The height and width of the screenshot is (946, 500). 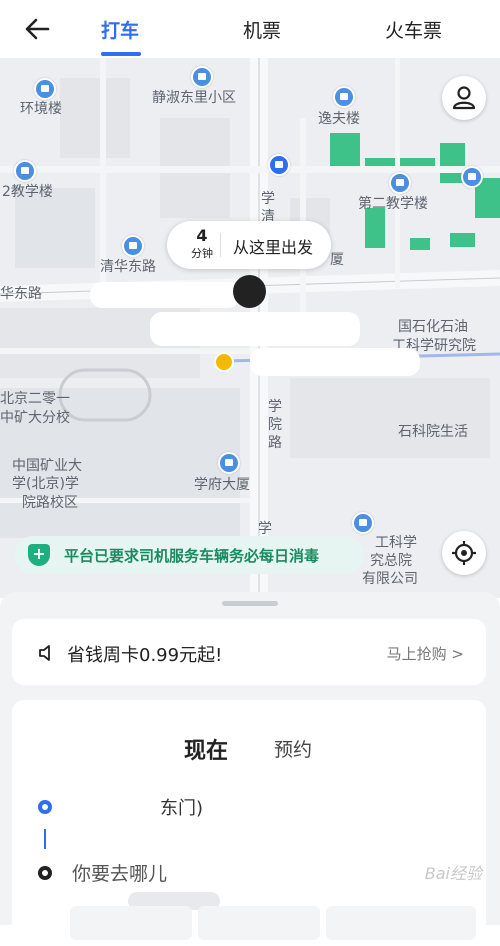 I want to click on poi-label: 学(北京)学, so click(x=45, y=484).